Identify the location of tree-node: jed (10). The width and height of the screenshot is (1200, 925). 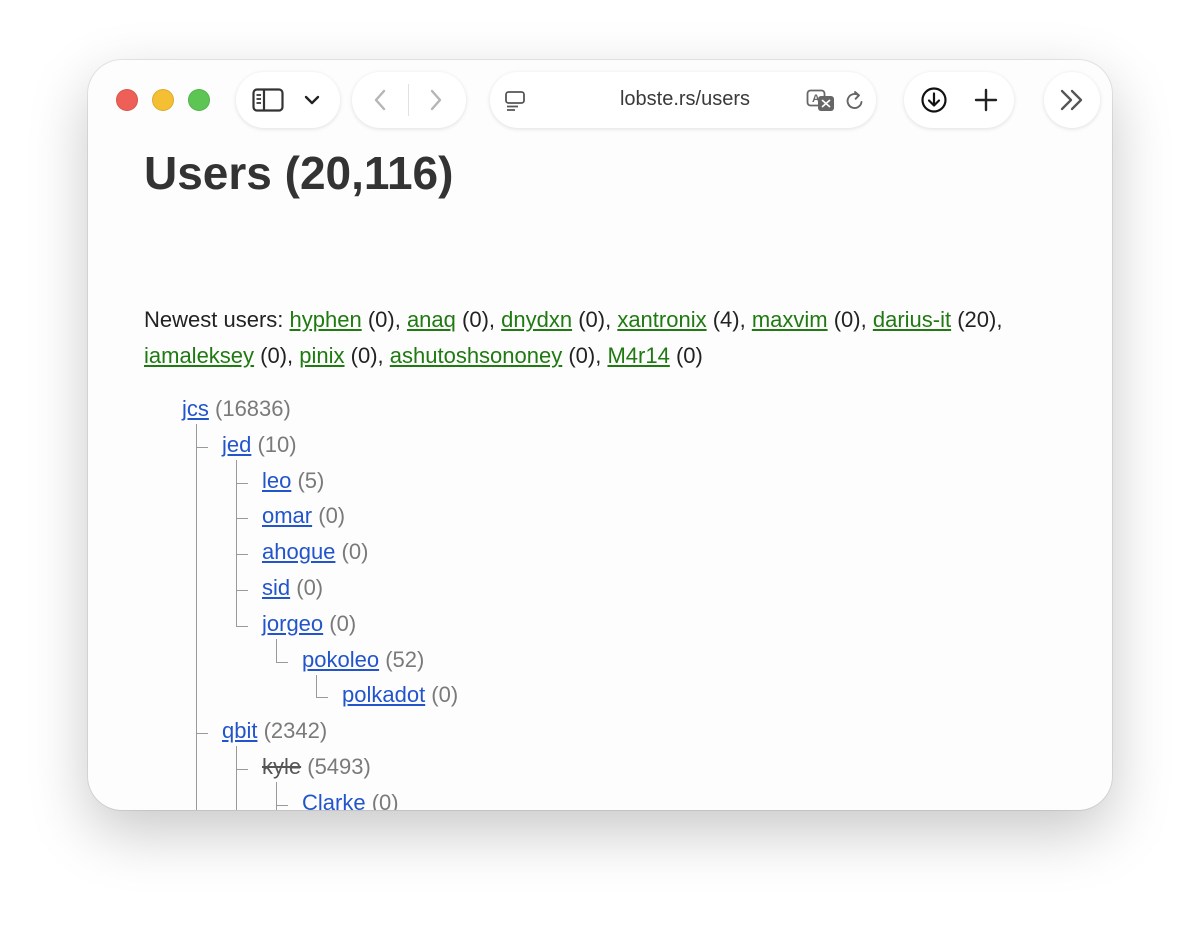
(259, 445).